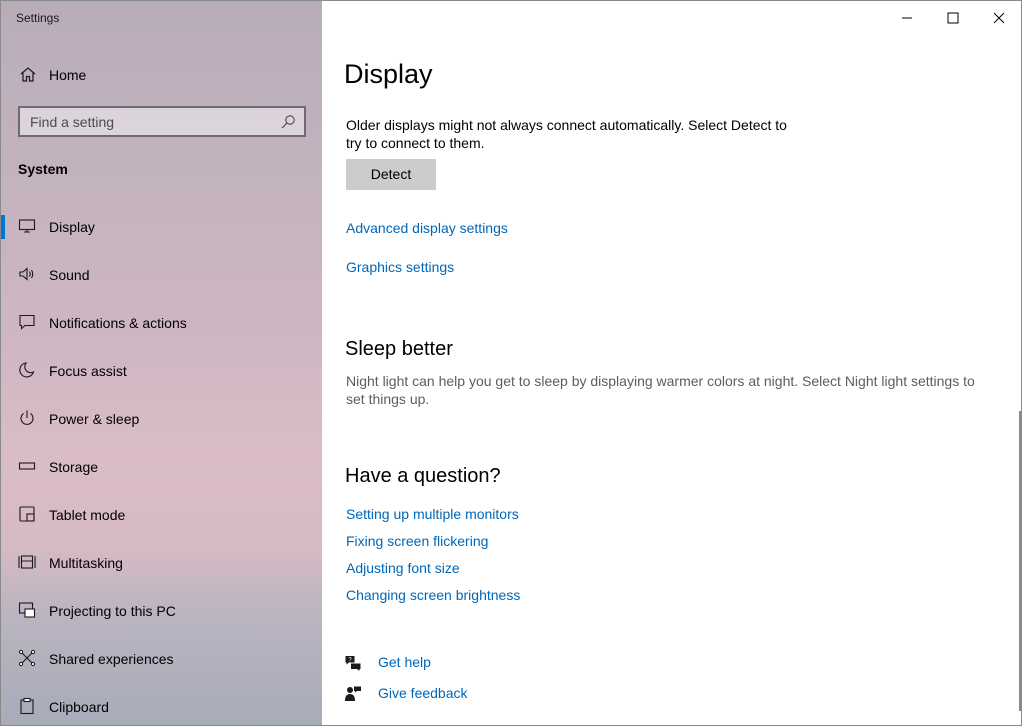  I want to click on search-icon, so click(288, 122).